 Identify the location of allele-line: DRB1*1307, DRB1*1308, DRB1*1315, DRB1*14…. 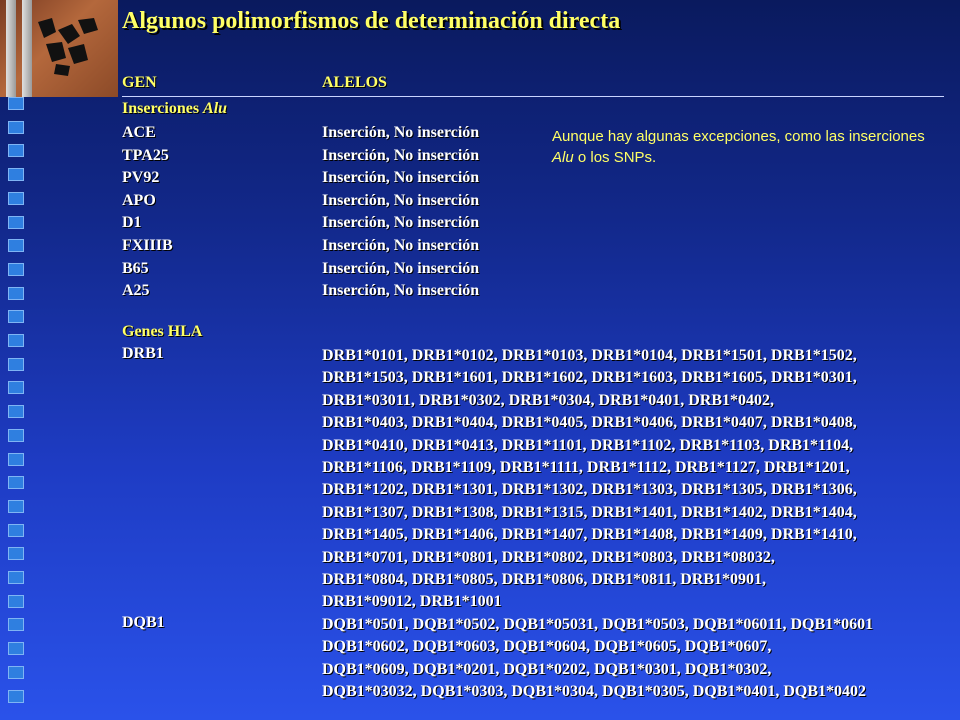
(589, 512).